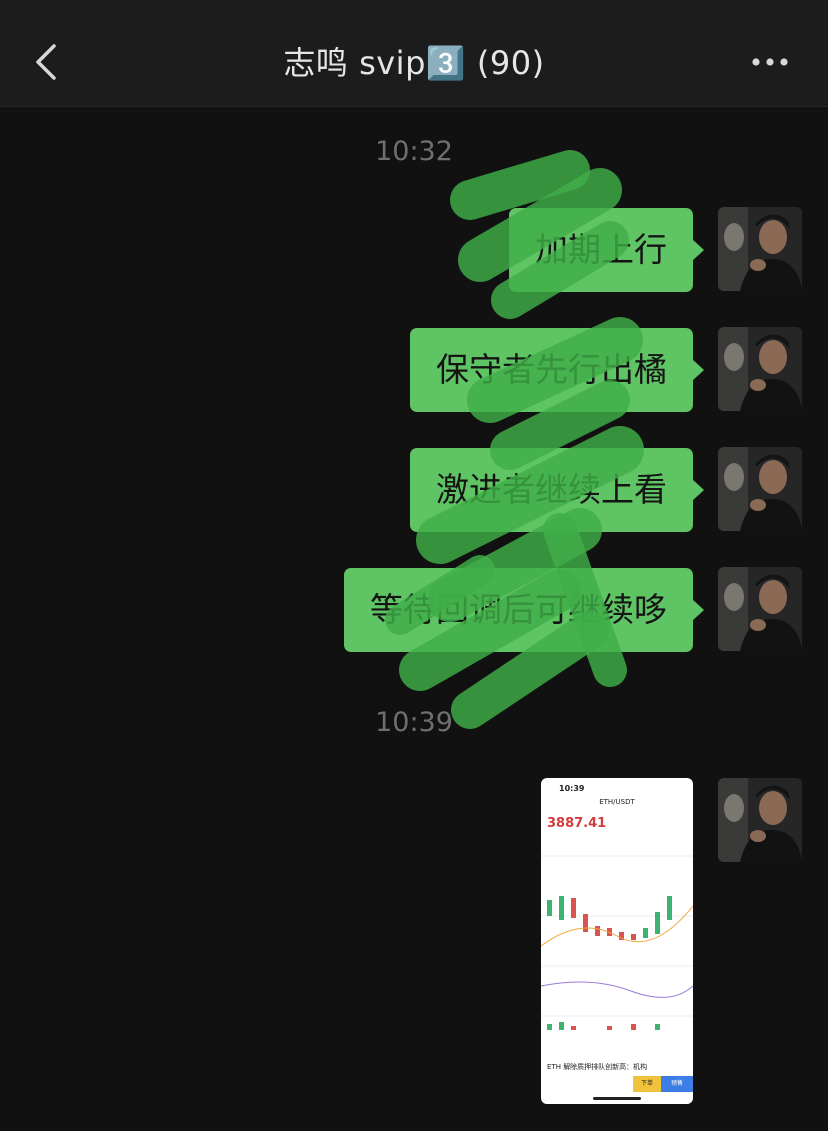  Describe the element at coordinates (677, 1084) in the screenshot. I see `image-buy-button: 预售` at that location.